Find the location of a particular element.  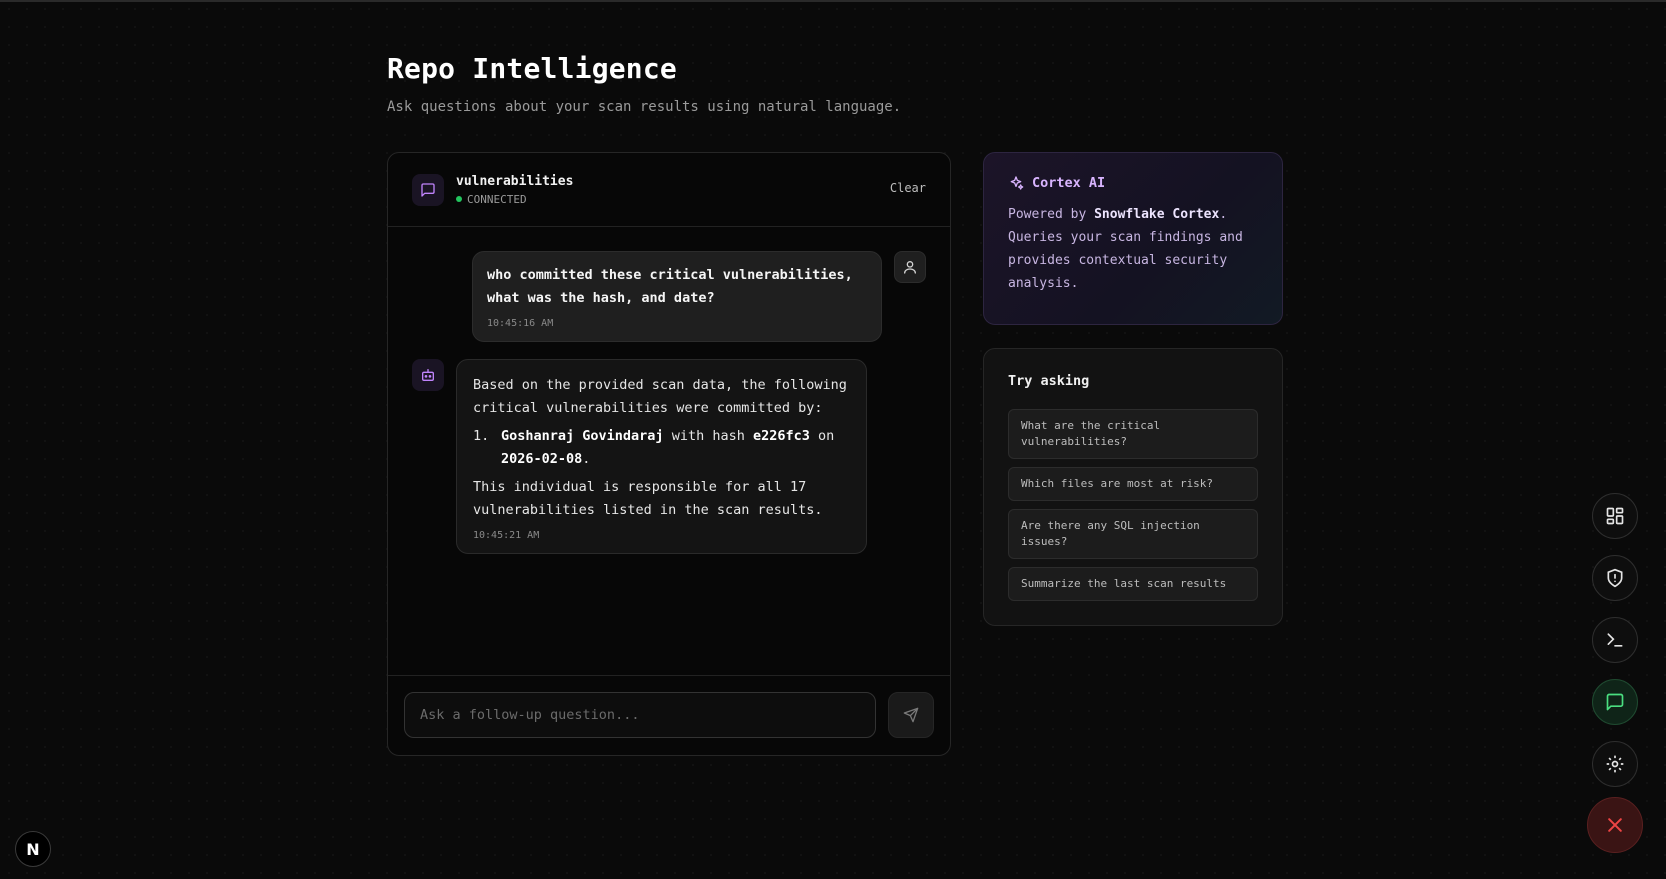

connection-status-label: CONNECTED is located at coordinates (497, 199).